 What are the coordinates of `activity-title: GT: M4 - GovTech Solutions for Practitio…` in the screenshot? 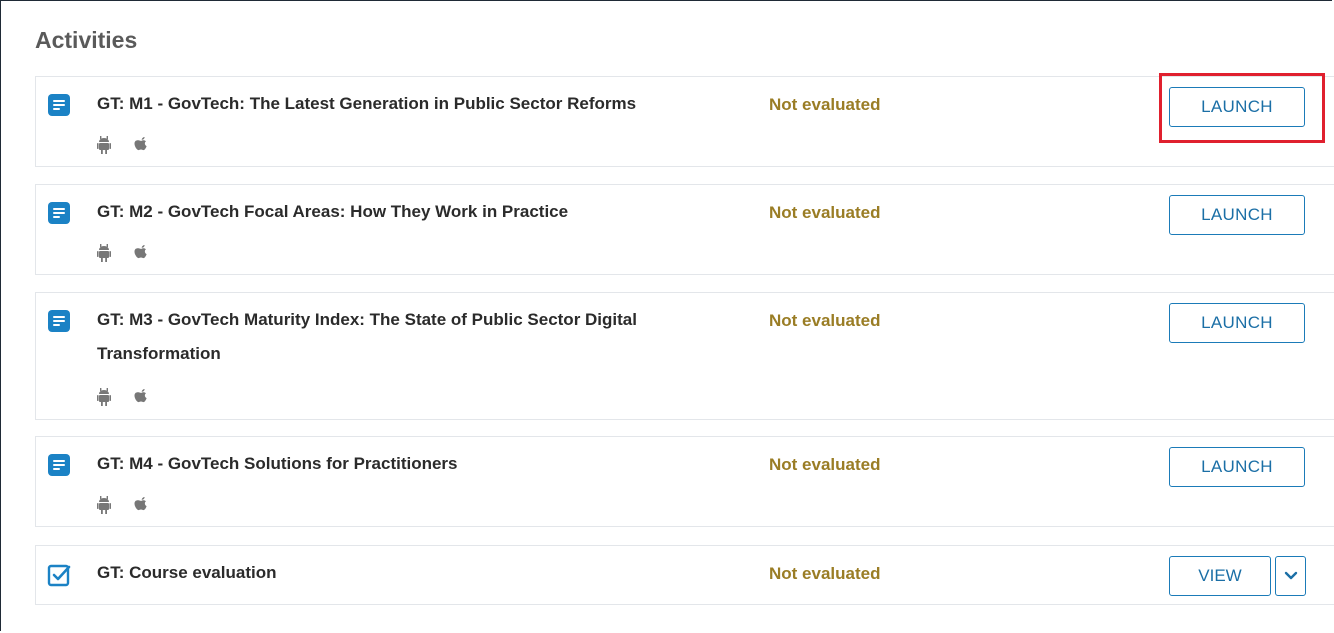 It's located at (427, 464).